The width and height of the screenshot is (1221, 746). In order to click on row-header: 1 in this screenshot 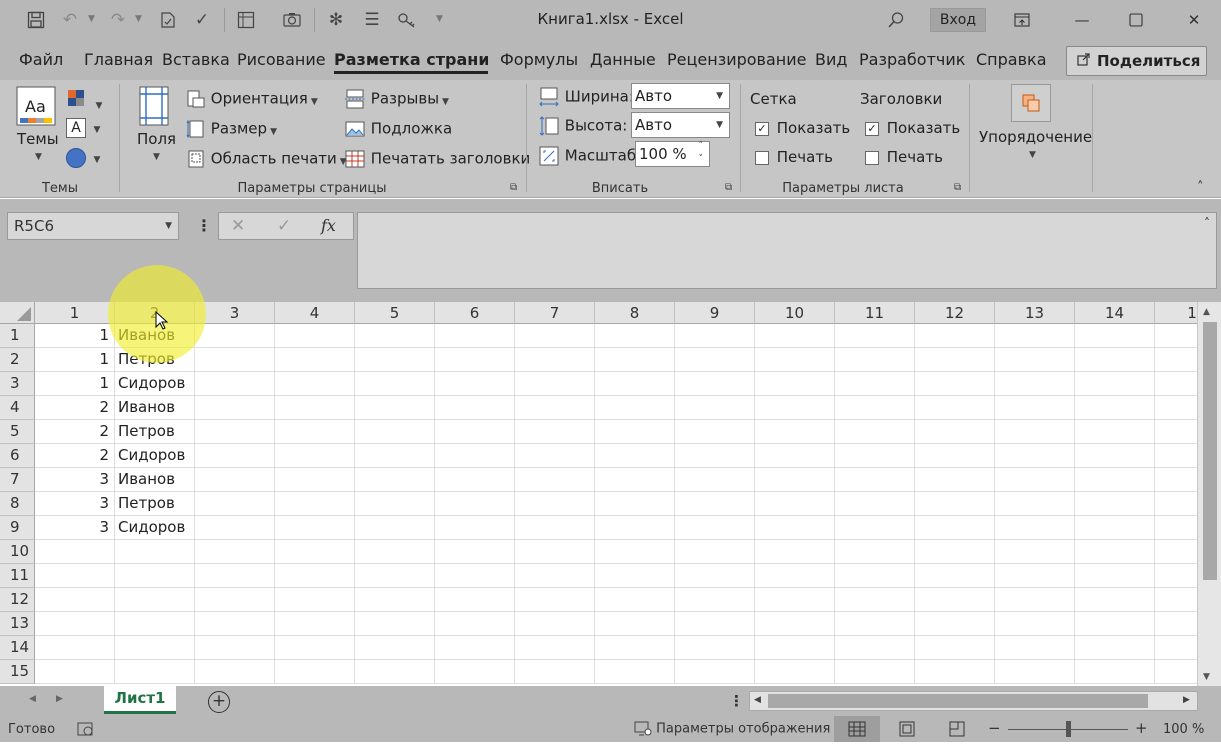, I will do `click(17, 336)`.